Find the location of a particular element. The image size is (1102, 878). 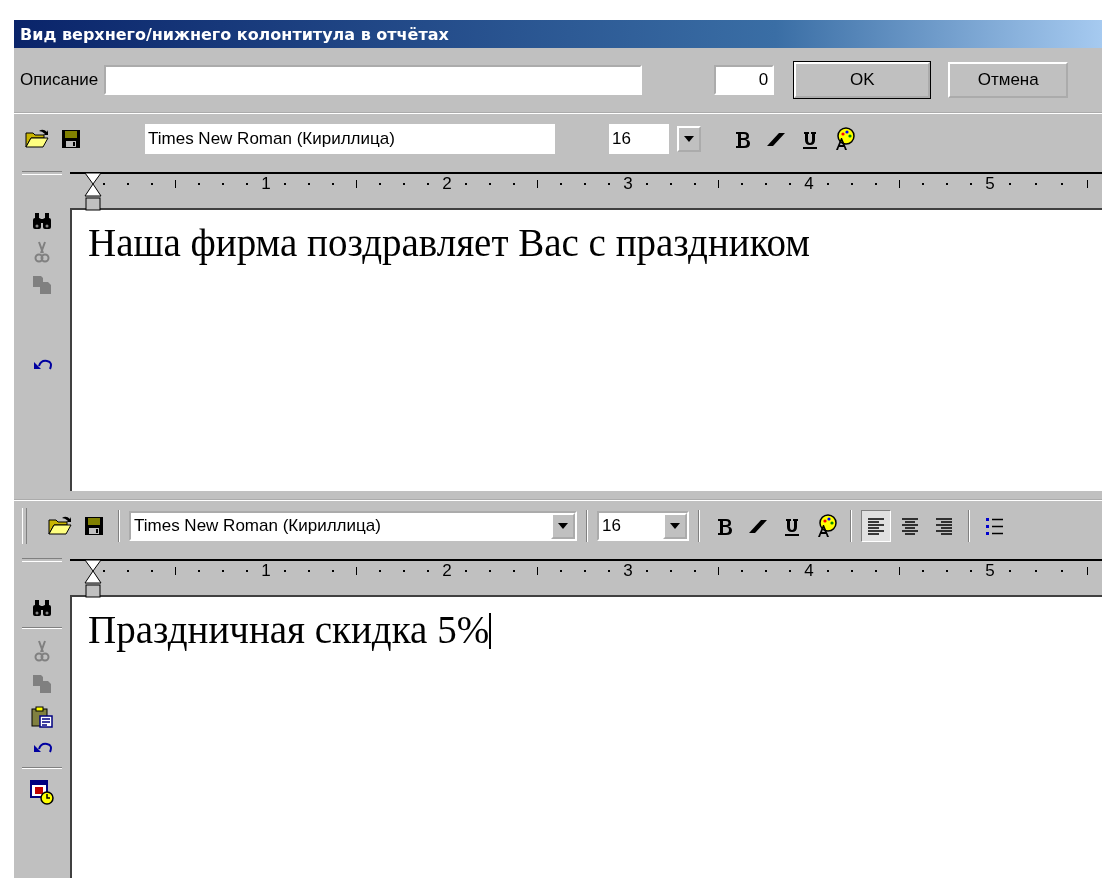

align-right-icon is located at coordinates (944, 526).